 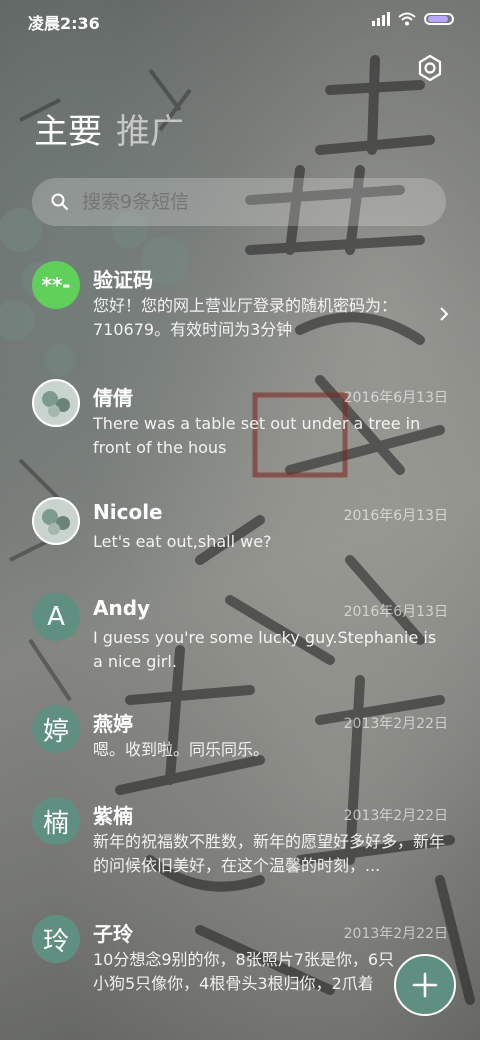 What do you see at coordinates (252, 202) in the screenshot?
I see `search-input` at bounding box center [252, 202].